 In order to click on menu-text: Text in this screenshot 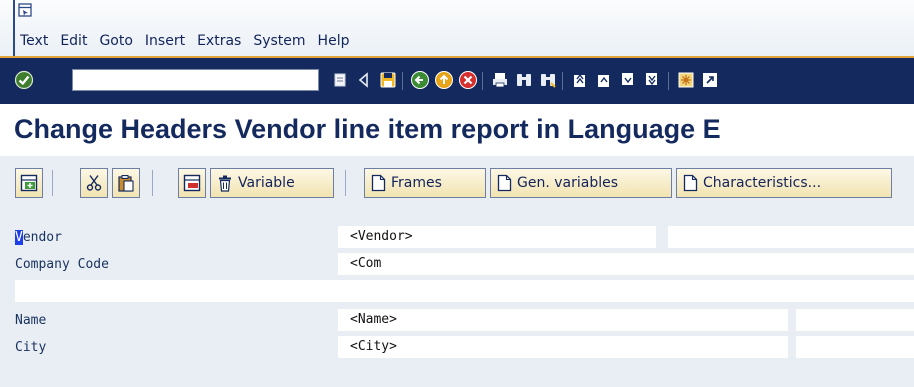, I will do `click(34, 43)`.